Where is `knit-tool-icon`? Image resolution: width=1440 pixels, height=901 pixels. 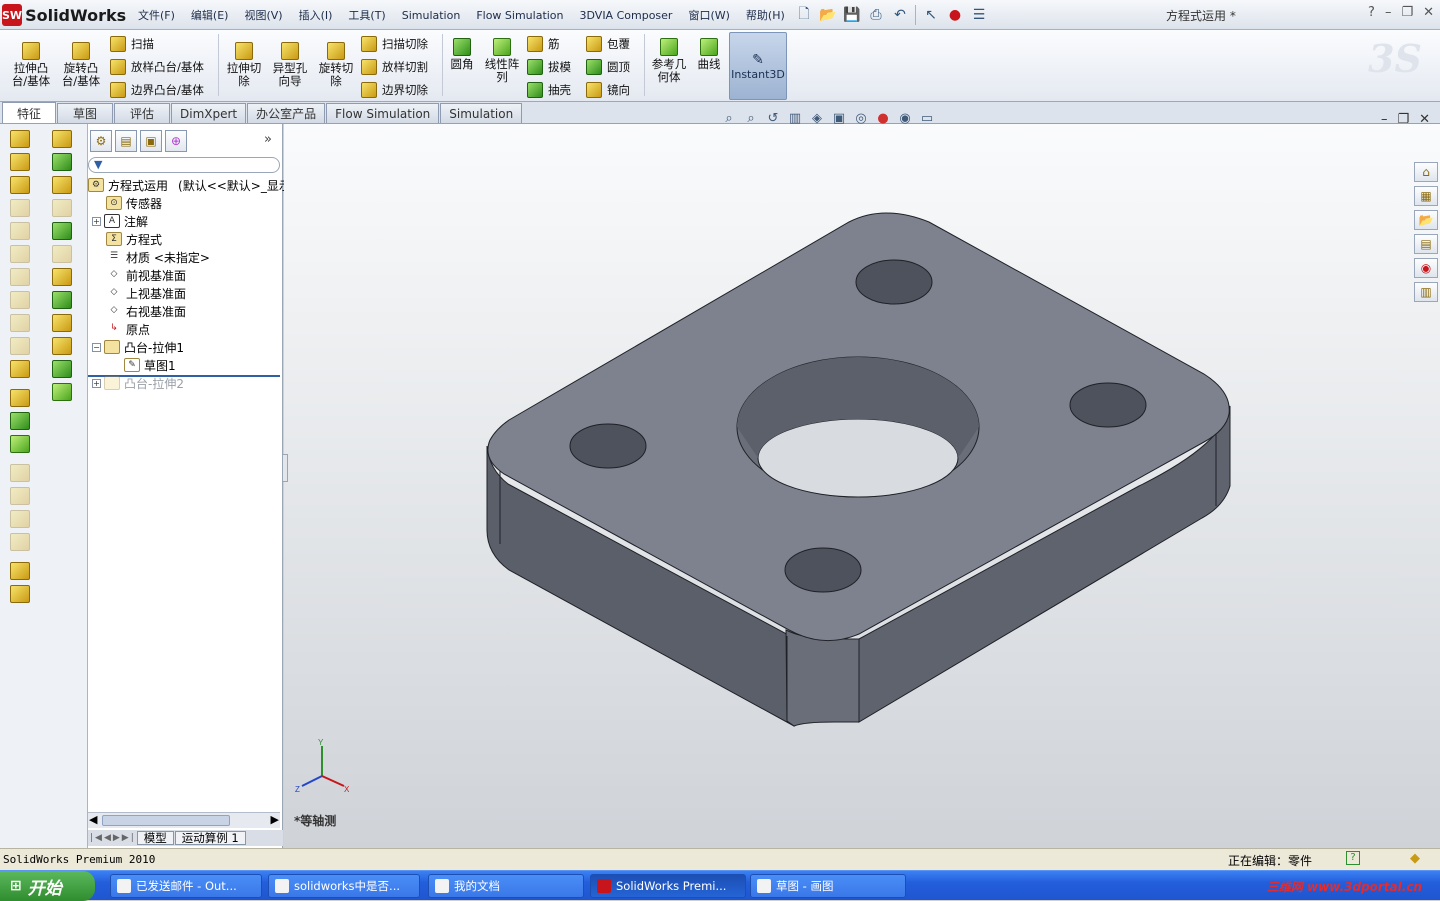 knit-tool-icon is located at coordinates (20, 277).